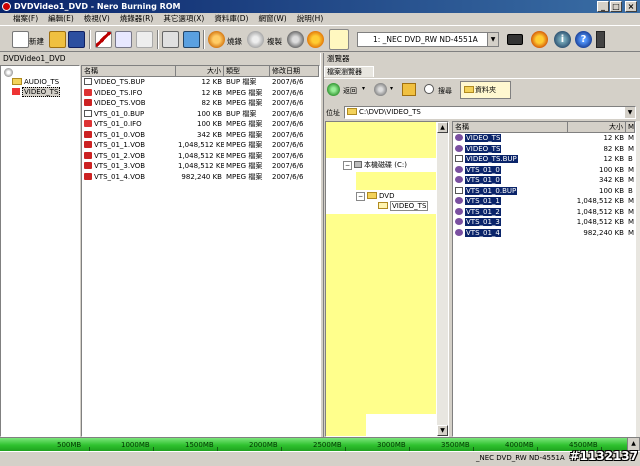 The width and height of the screenshot is (640, 466). I want to click on table-row: VTS_01_0.IFO 100 KB MPEG 檔案 2007/6/6, so click(200, 124).